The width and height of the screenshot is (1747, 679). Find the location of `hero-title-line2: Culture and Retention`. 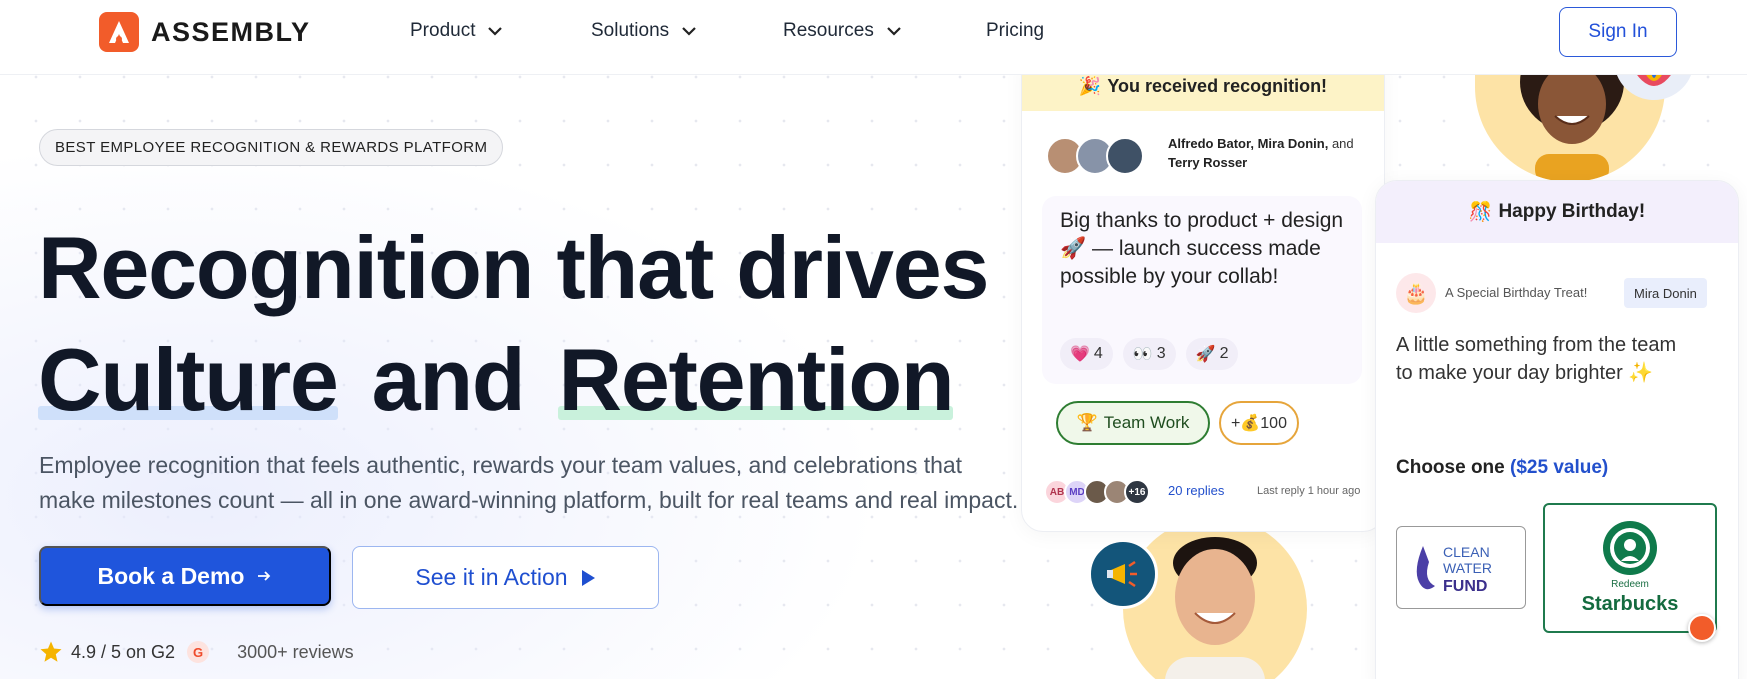

hero-title-line2: Culture and Retention is located at coordinates (496, 379).